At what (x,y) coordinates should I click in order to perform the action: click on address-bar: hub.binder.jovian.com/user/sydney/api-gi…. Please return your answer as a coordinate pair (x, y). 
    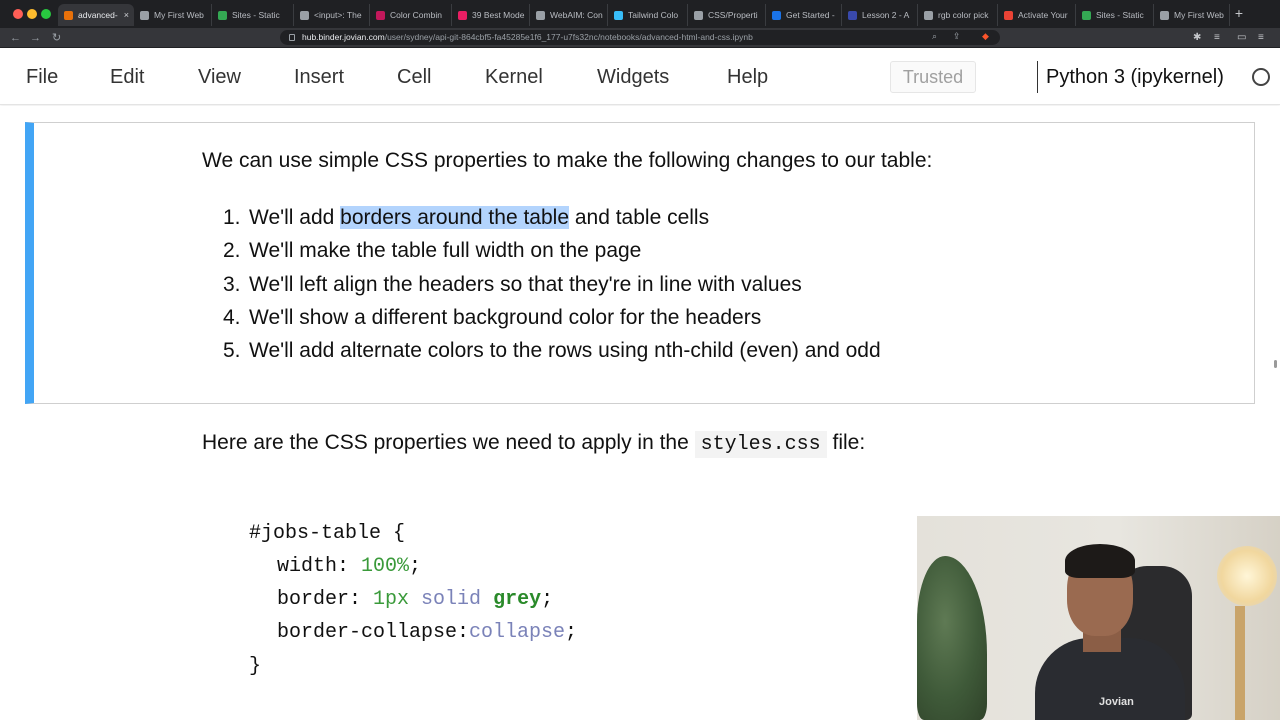
    Looking at the image, I should click on (640, 37).